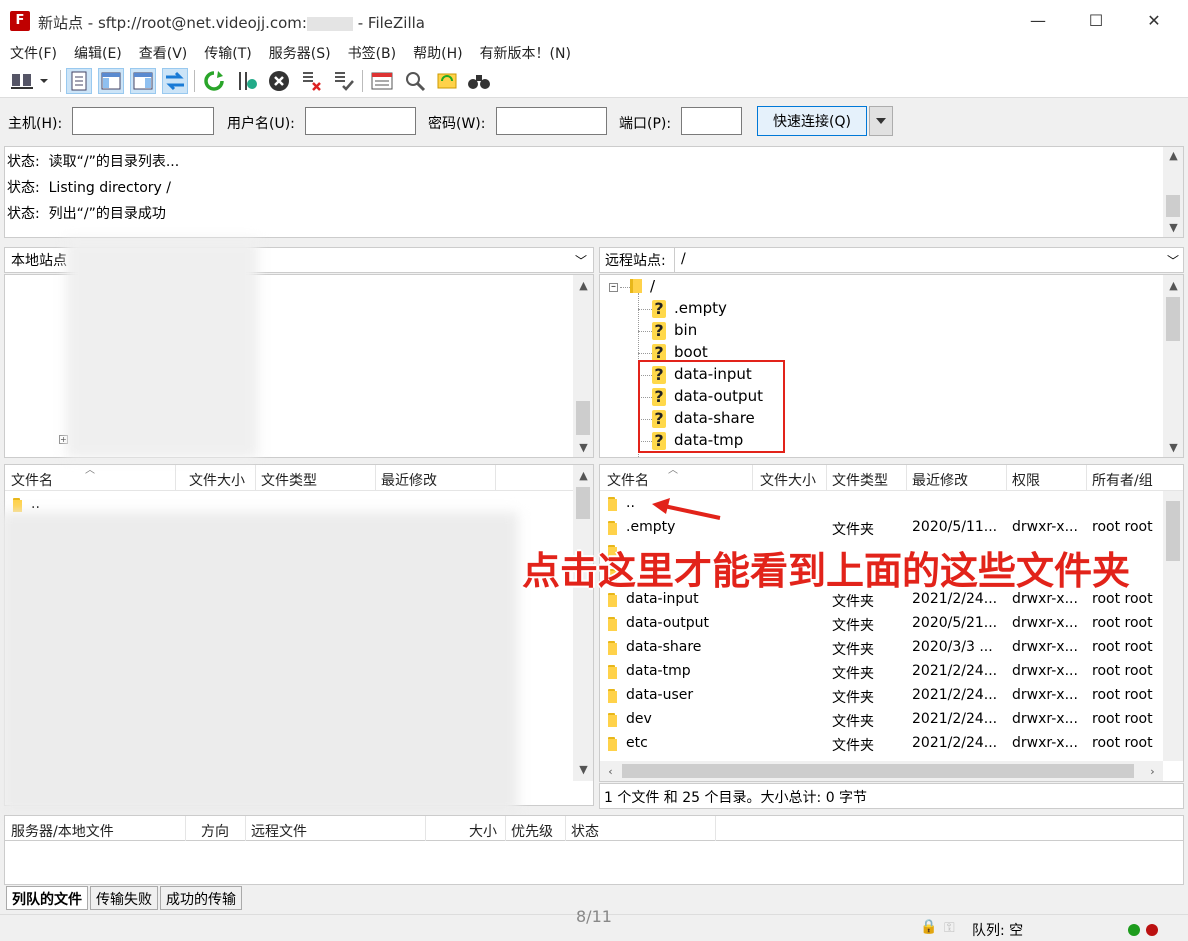 This screenshot has width=1188, height=941. Describe the element at coordinates (929, 927) in the screenshot. I see `lock-icon: 🔒` at that location.